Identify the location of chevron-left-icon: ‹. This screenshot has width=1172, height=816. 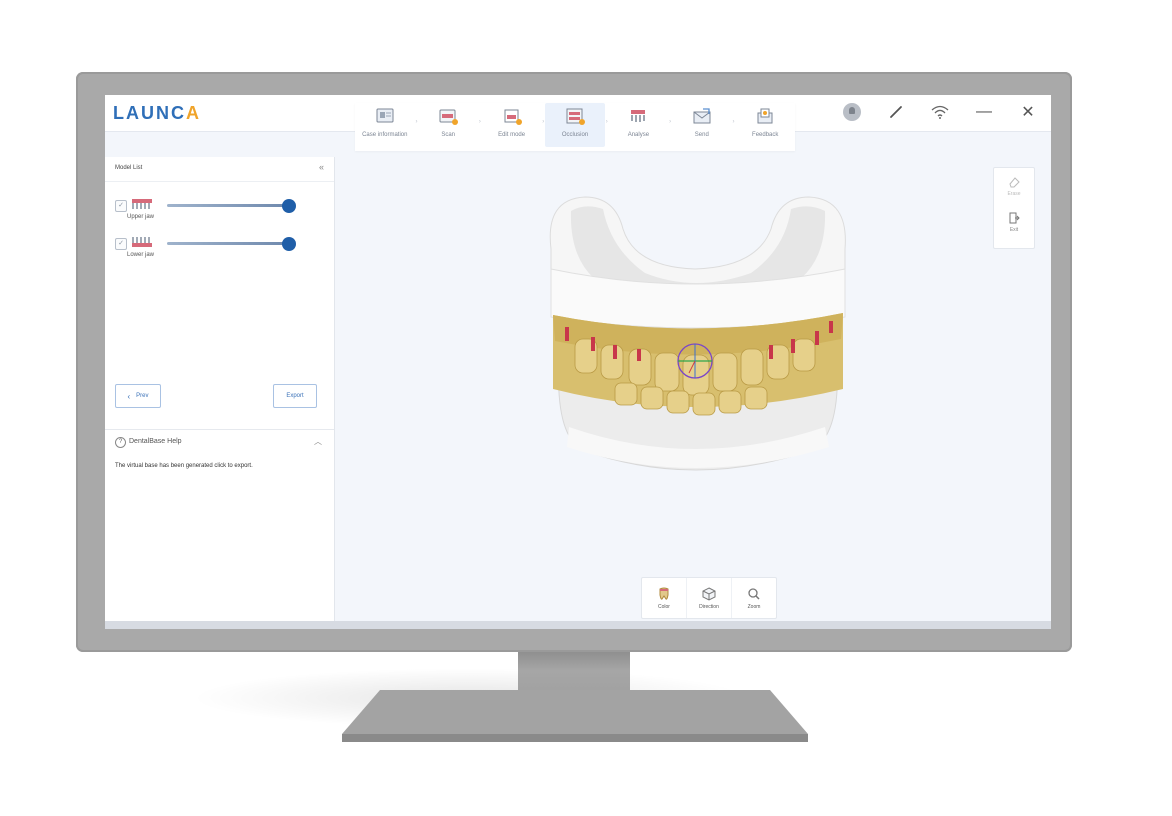
(129, 396).